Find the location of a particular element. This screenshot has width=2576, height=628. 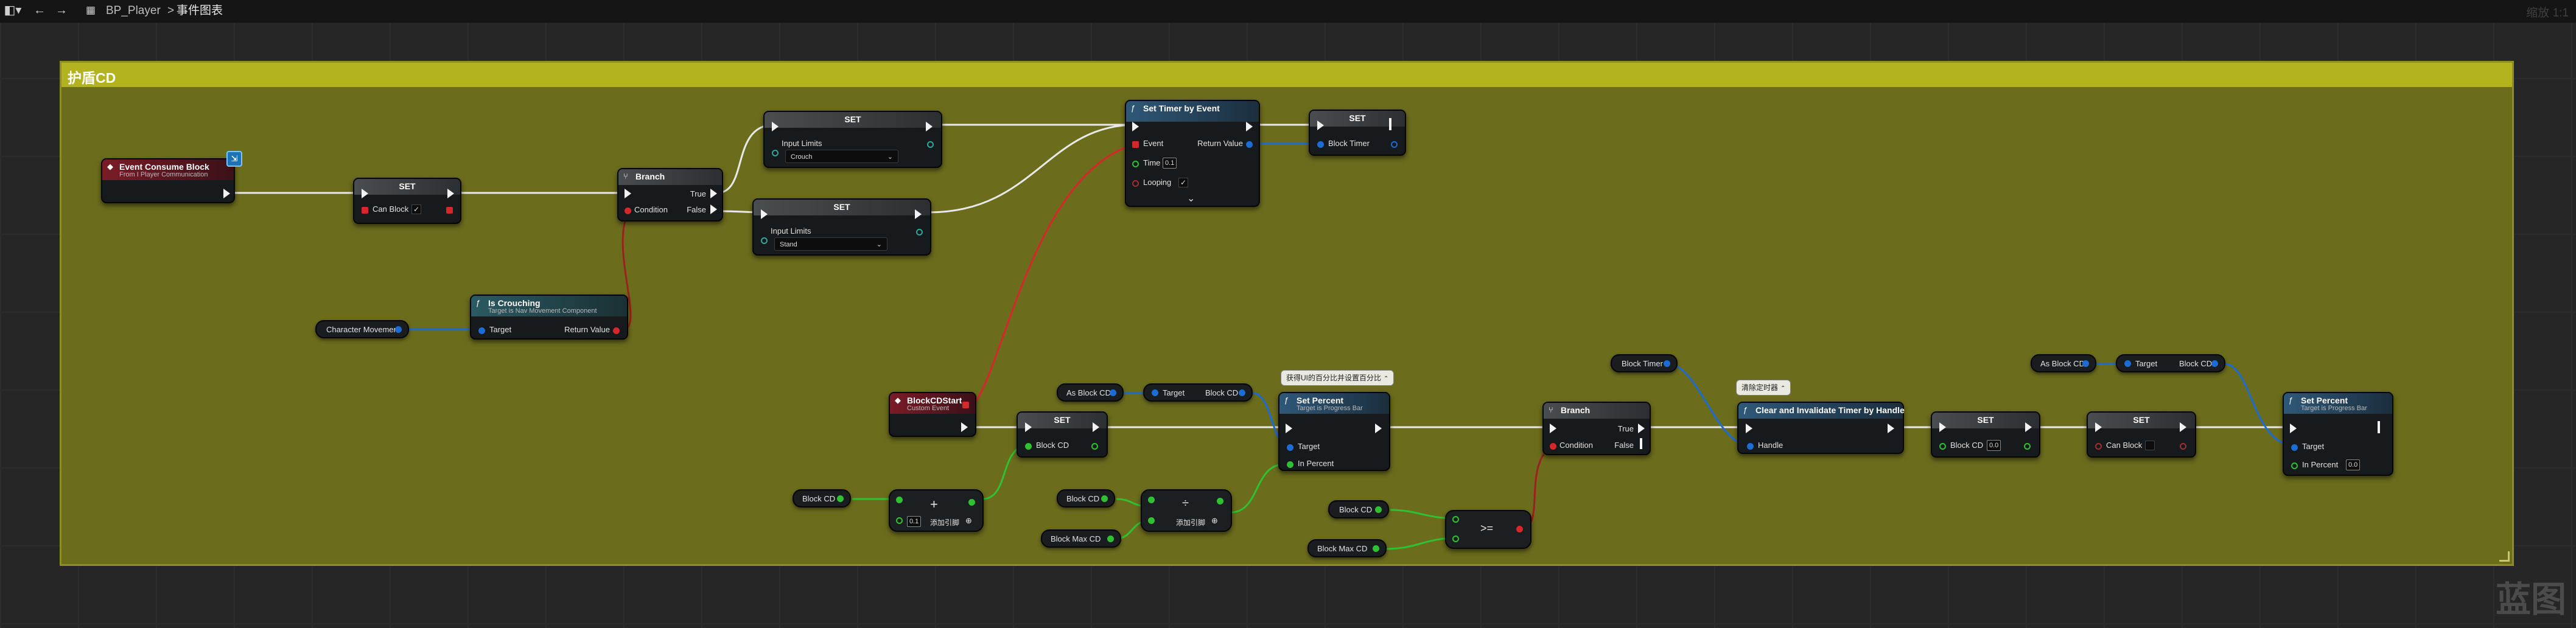

in-percent-pin is located at coordinates (2294, 465).